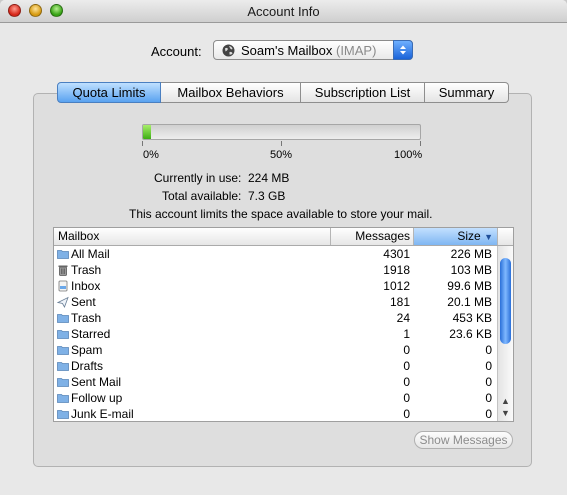 The height and width of the screenshot is (495, 567). What do you see at coordinates (276, 286) in the screenshot?
I see `table-row: Inbox 1012 99.6 MB` at bounding box center [276, 286].